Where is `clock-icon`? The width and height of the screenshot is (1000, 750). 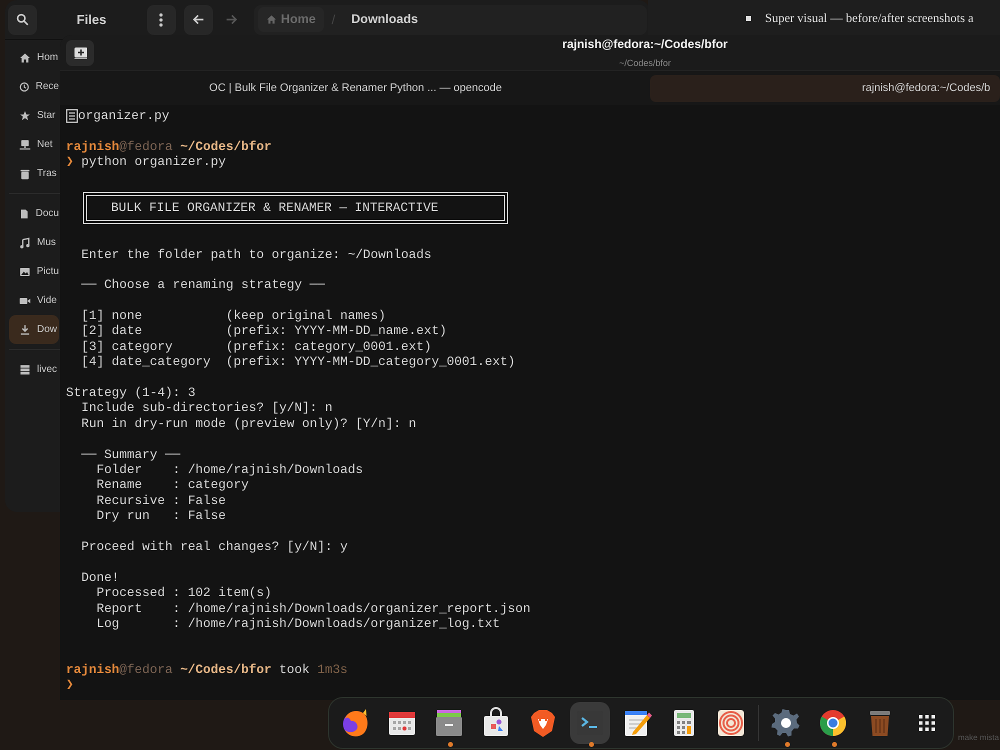
clock-icon is located at coordinates (24, 86).